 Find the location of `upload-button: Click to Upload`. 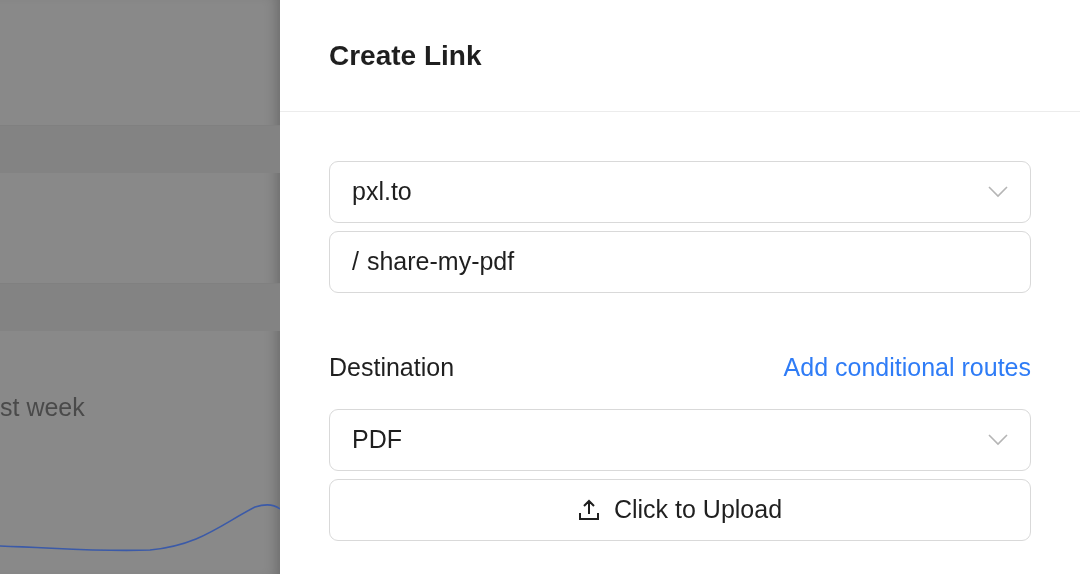

upload-button: Click to Upload is located at coordinates (680, 509).